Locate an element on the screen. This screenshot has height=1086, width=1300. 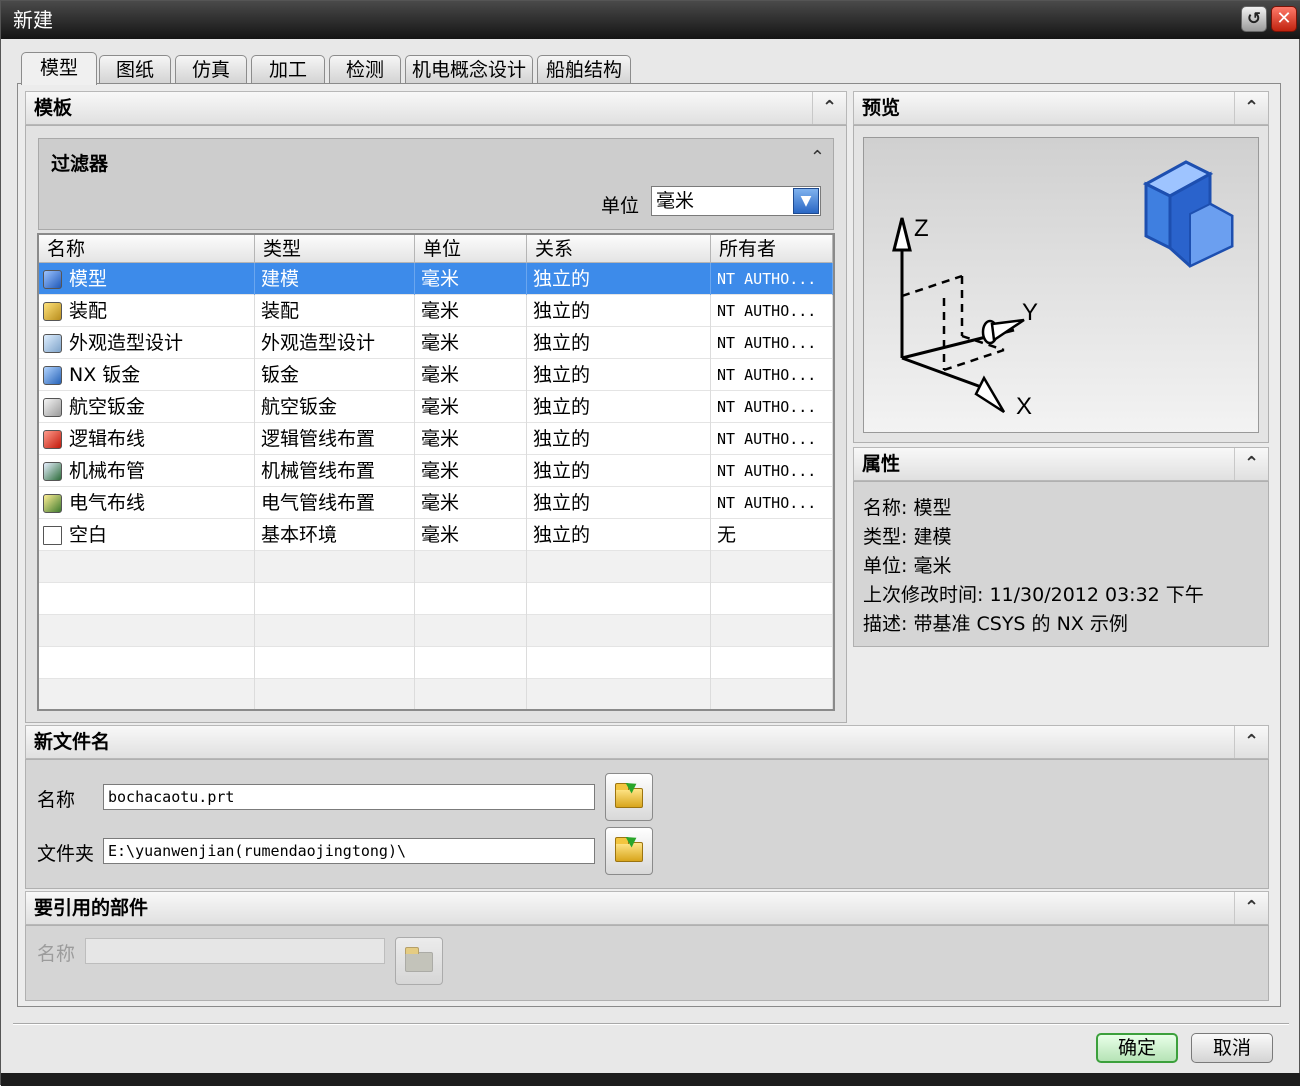
cell-type: 航空钣金 is located at coordinates (335, 407).